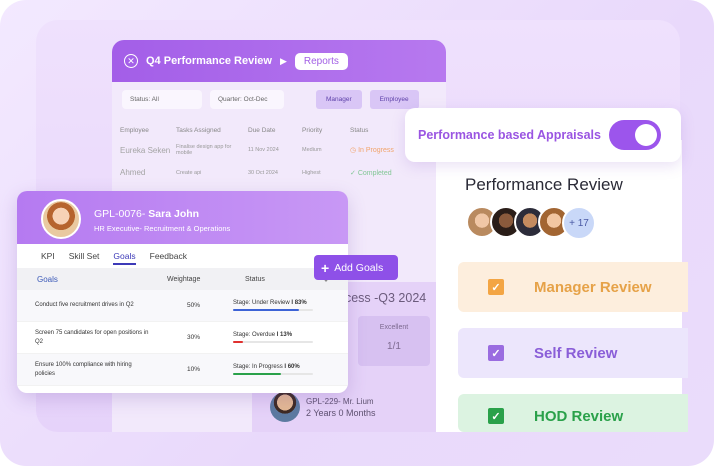  What do you see at coordinates (131, 61) in the screenshot?
I see `close-icon: ✕` at bounding box center [131, 61].